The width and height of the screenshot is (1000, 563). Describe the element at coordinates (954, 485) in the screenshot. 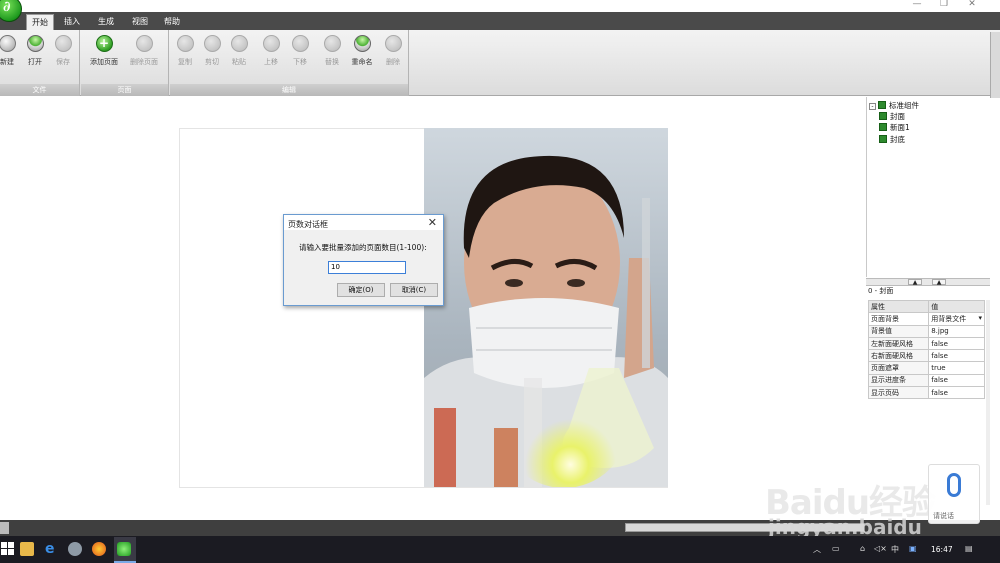

I see `microphone-icon` at that location.